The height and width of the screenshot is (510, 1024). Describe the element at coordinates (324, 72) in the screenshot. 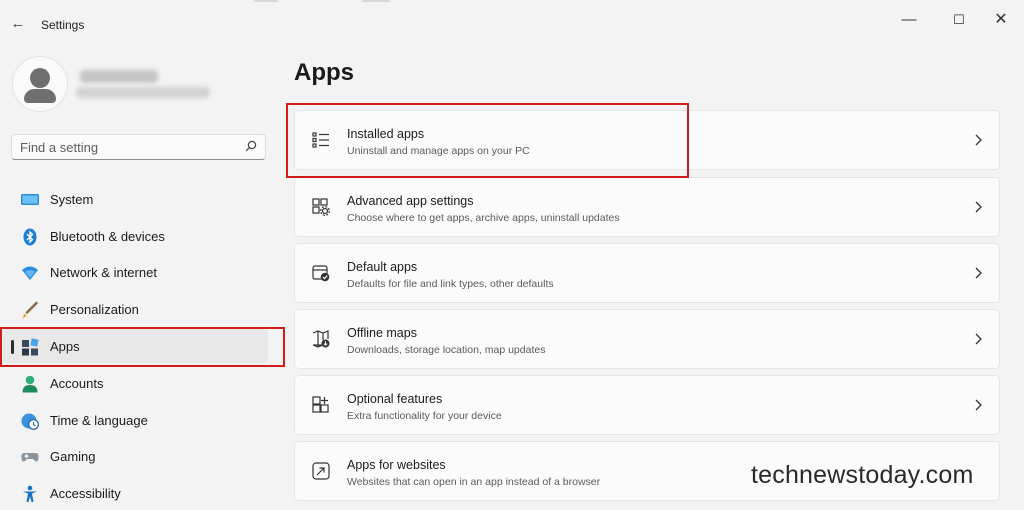

I see `page-title: Apps` at that location.